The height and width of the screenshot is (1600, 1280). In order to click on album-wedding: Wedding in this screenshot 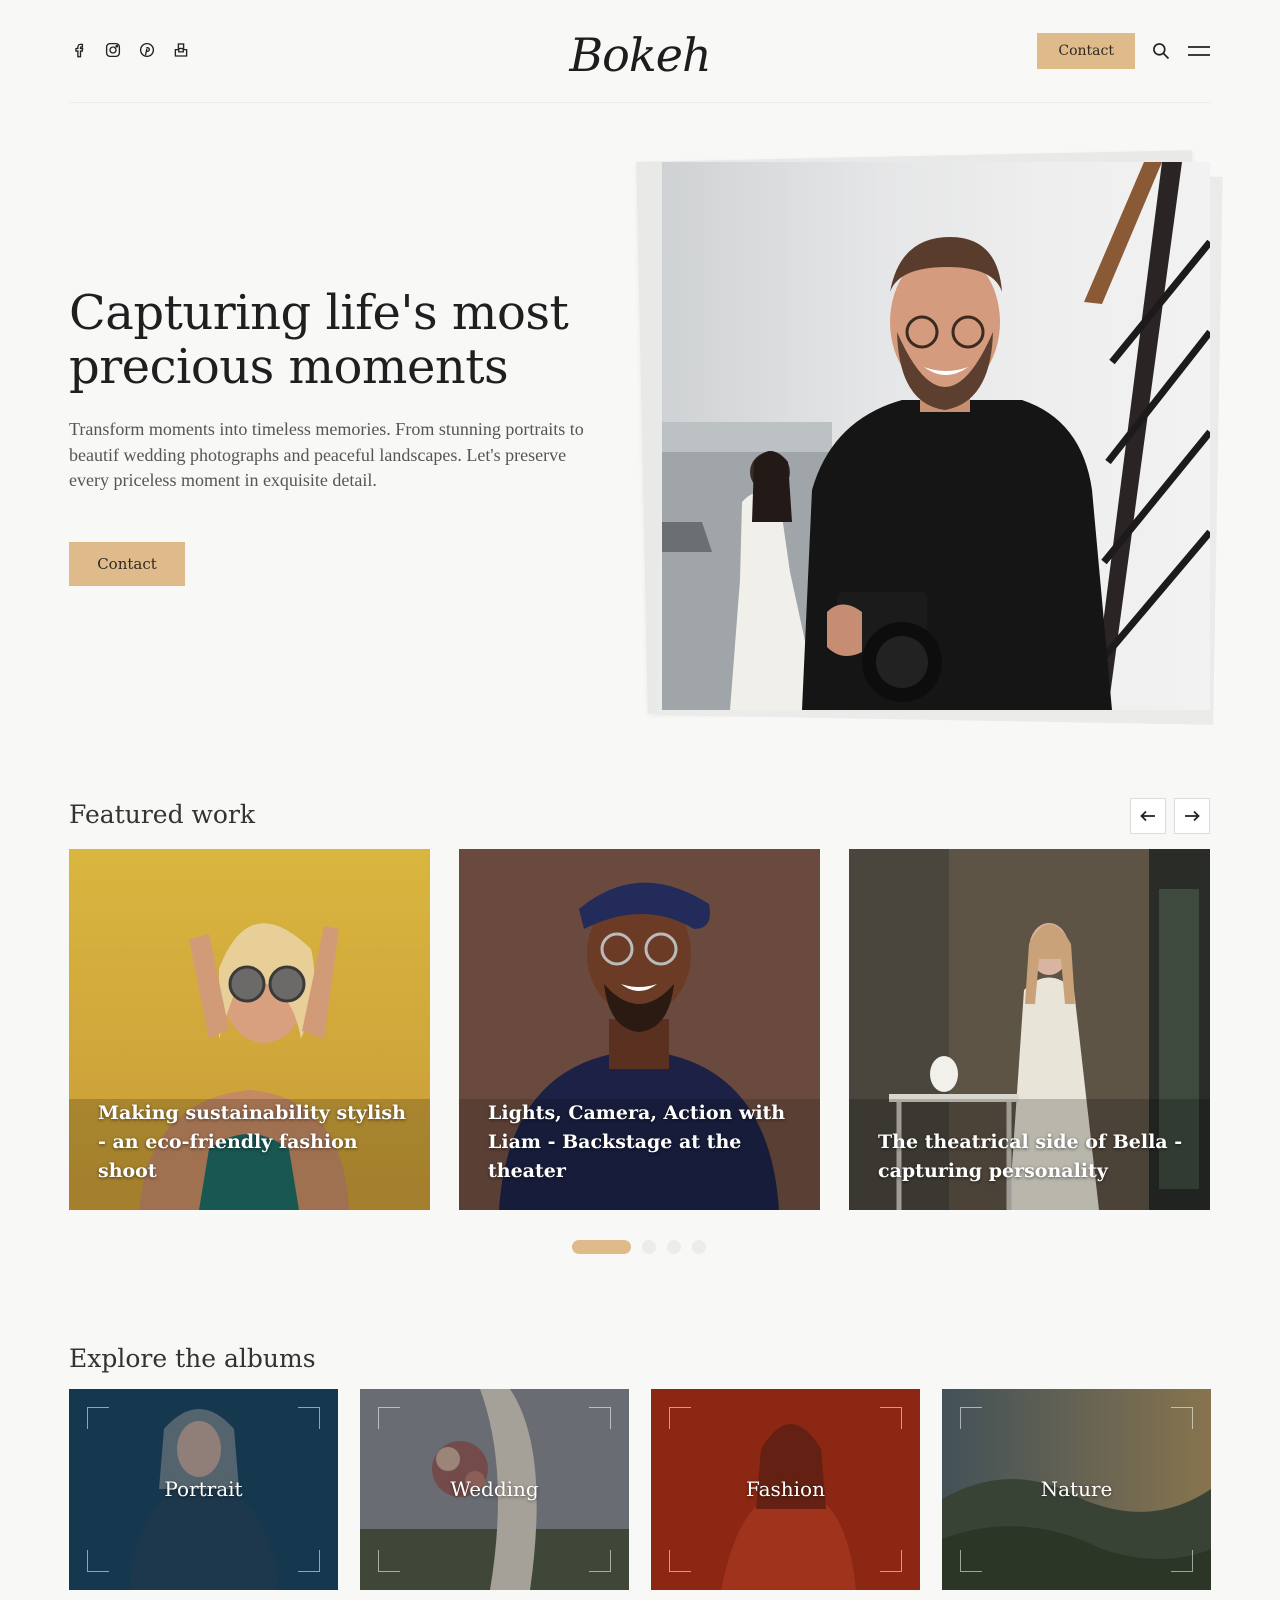, I will do `click(494, 1489)`.